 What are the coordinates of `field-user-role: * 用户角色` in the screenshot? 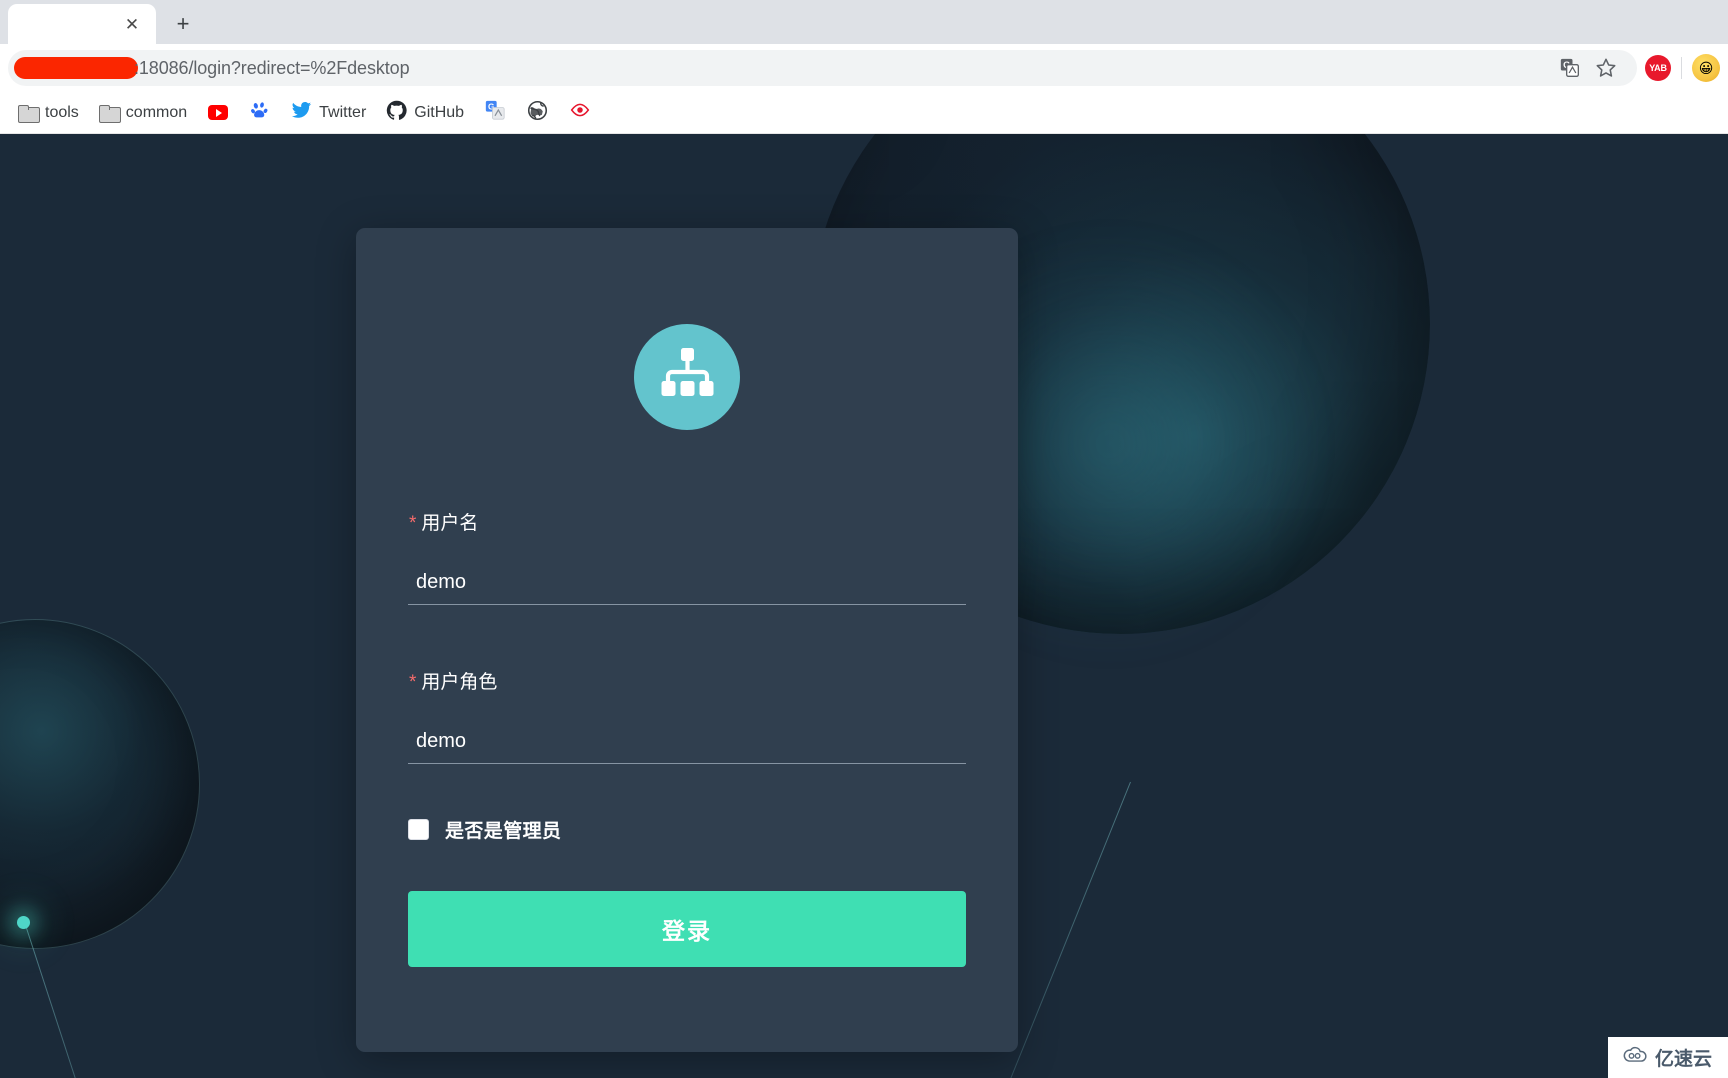 It's located at (687, 715).